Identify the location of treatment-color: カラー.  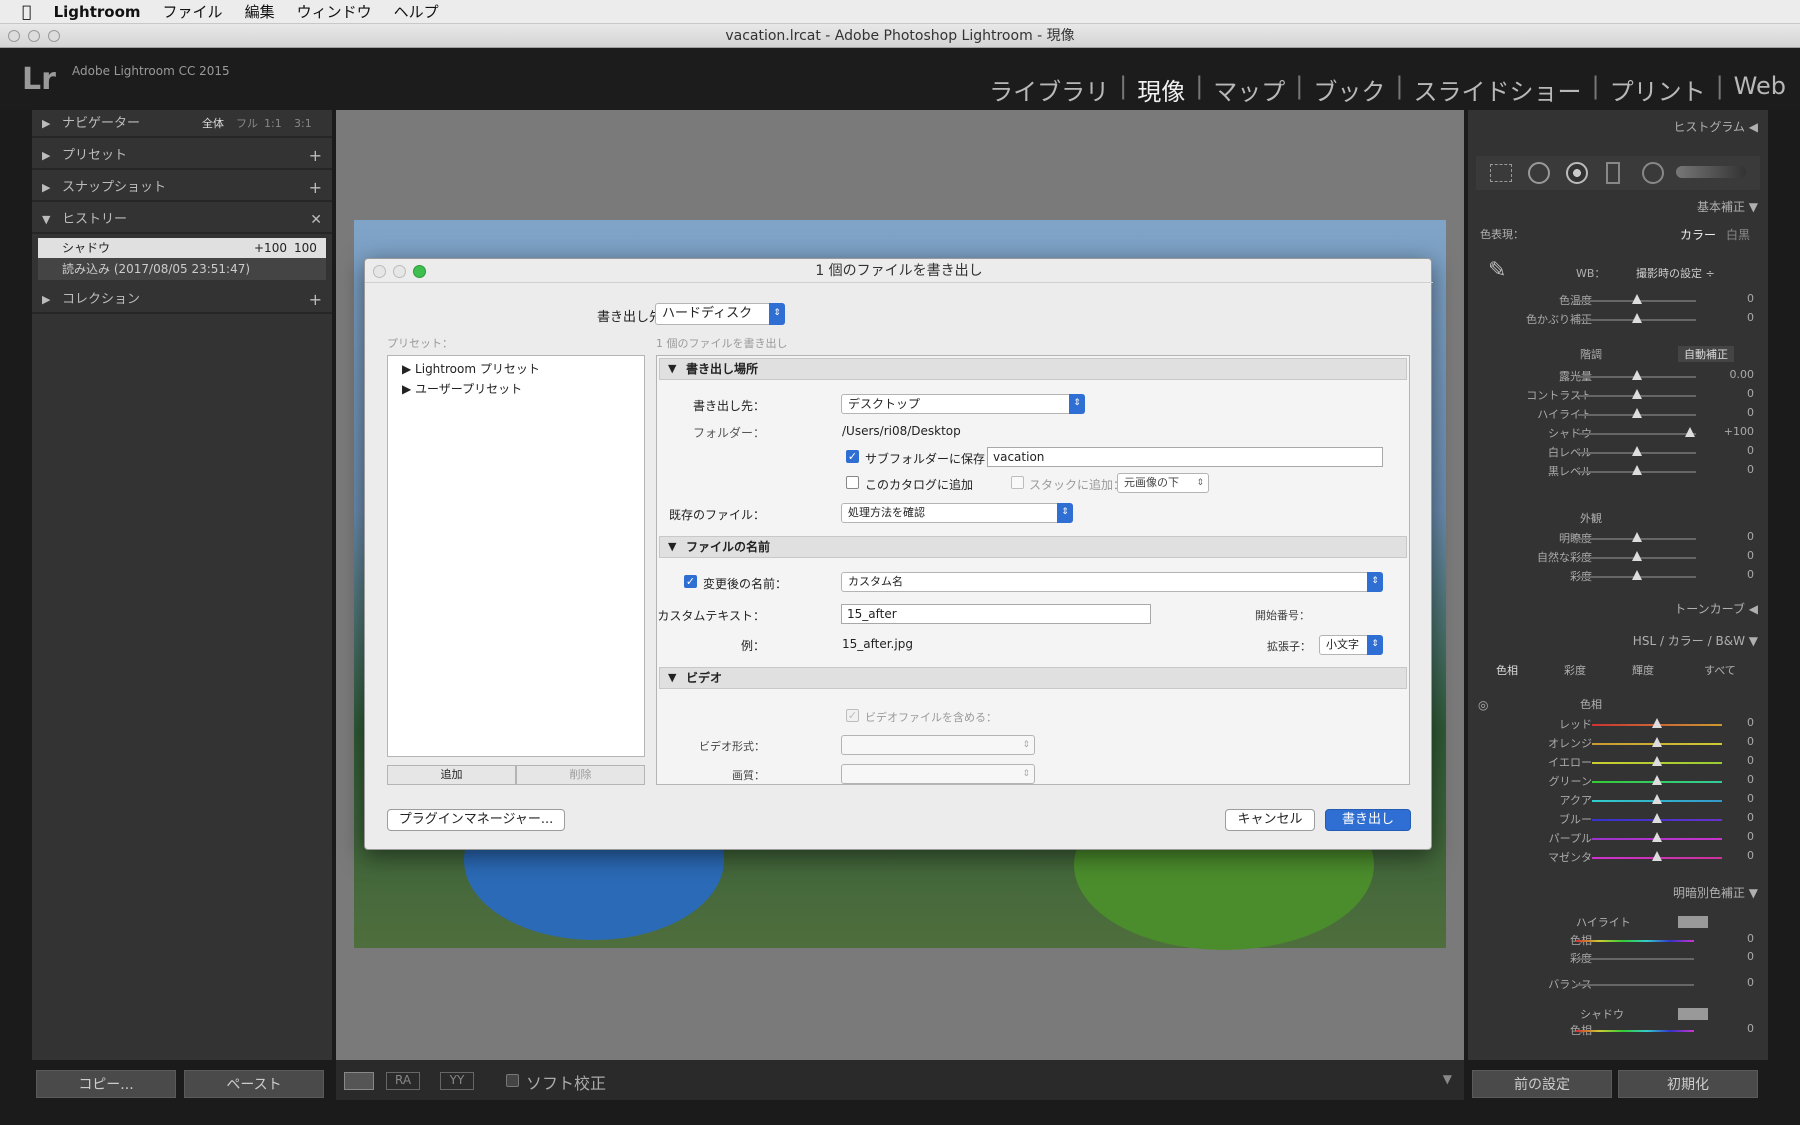
(1698, 234).